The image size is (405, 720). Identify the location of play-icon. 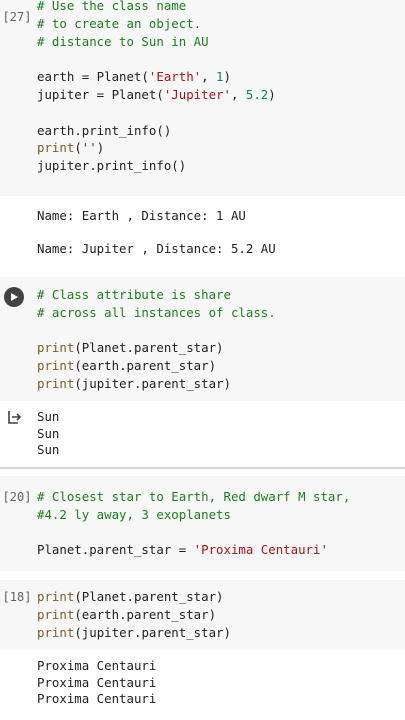
(14, 297).